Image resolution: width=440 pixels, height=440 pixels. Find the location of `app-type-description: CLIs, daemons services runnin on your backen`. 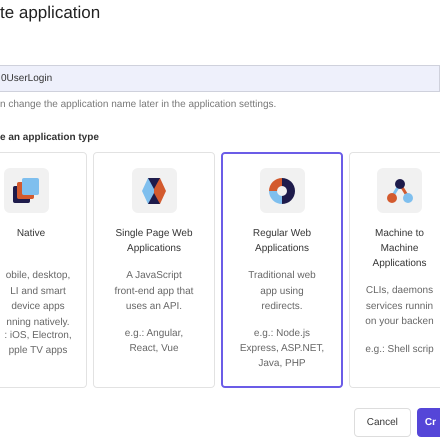

app-type-description: CLIs, daemons services runnin on your backen is located at coordinates (399, 306).